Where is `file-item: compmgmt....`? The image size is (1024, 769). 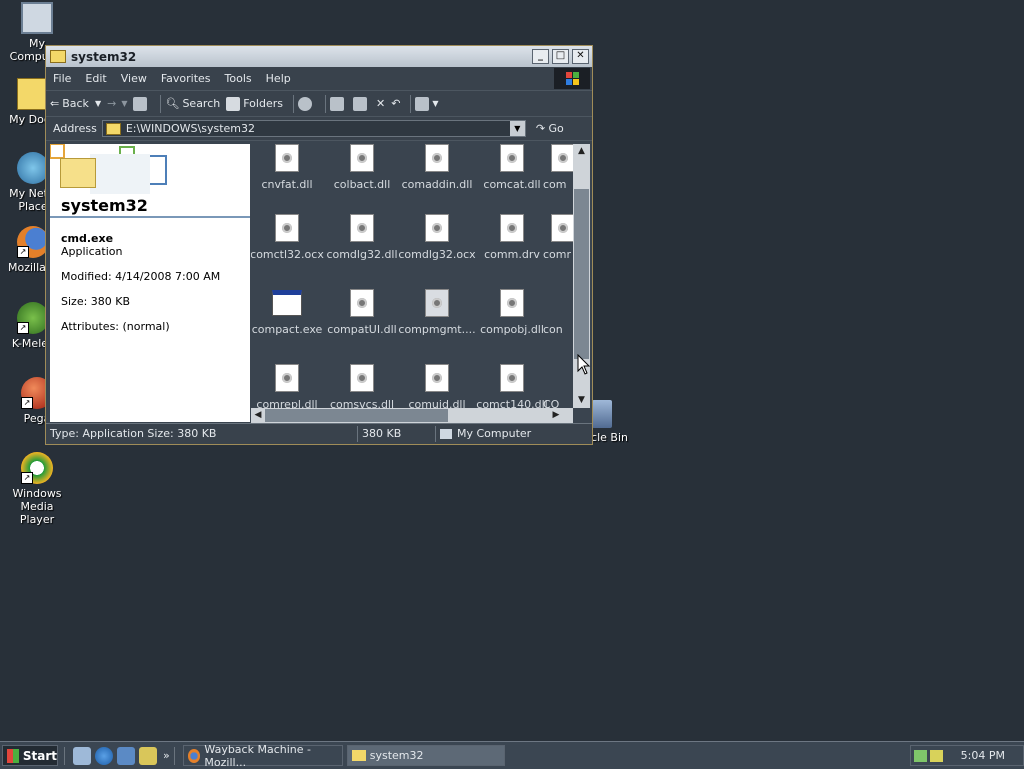 file-item: compmgmt.... is located at coordinates (437, 312).